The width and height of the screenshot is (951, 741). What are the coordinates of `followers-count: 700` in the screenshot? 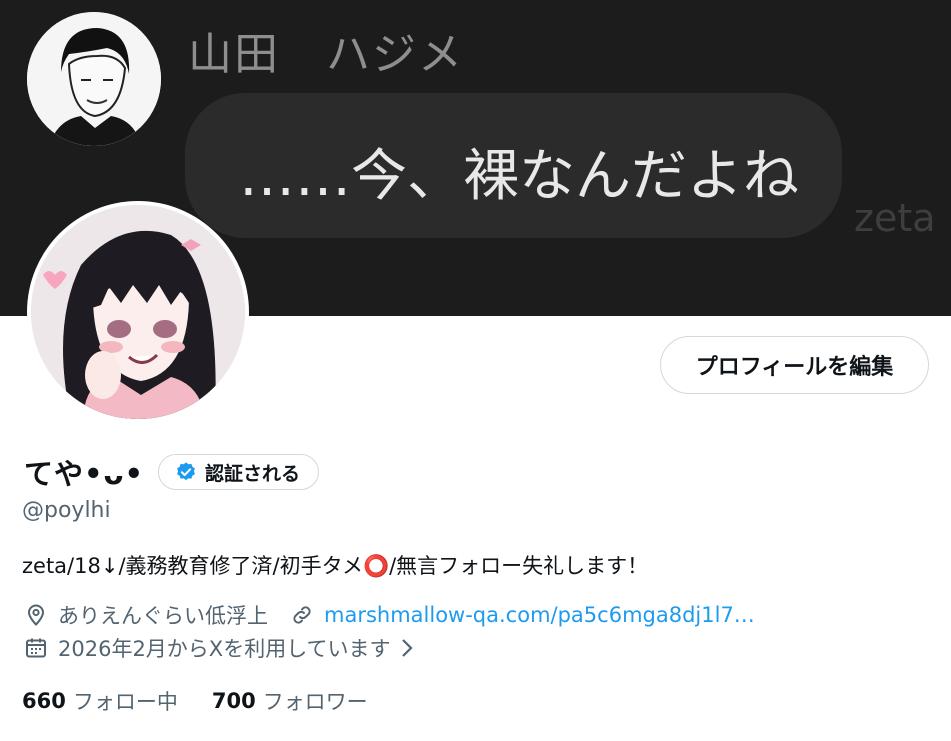 It's located at (233, 701).